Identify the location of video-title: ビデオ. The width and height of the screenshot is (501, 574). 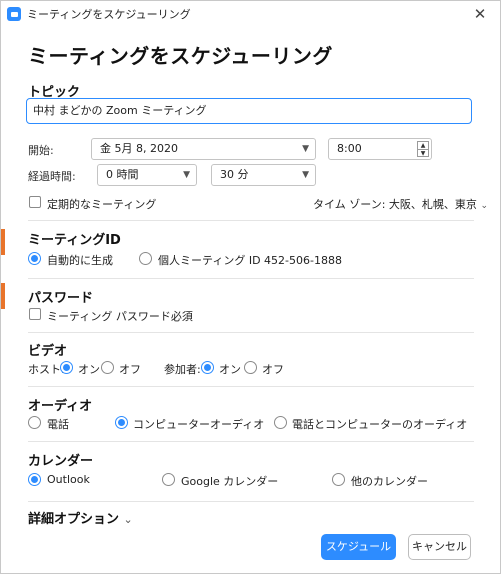
(48, 351).